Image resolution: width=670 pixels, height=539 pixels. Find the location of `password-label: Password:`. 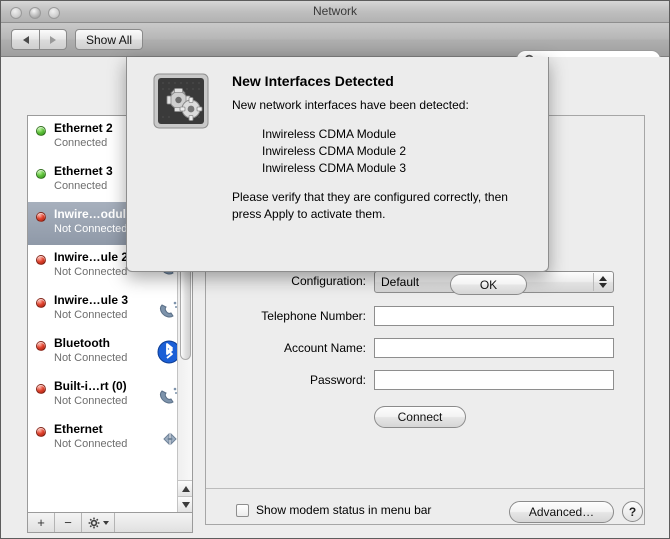

password-label: Password: is located at coordinates (337, 380).